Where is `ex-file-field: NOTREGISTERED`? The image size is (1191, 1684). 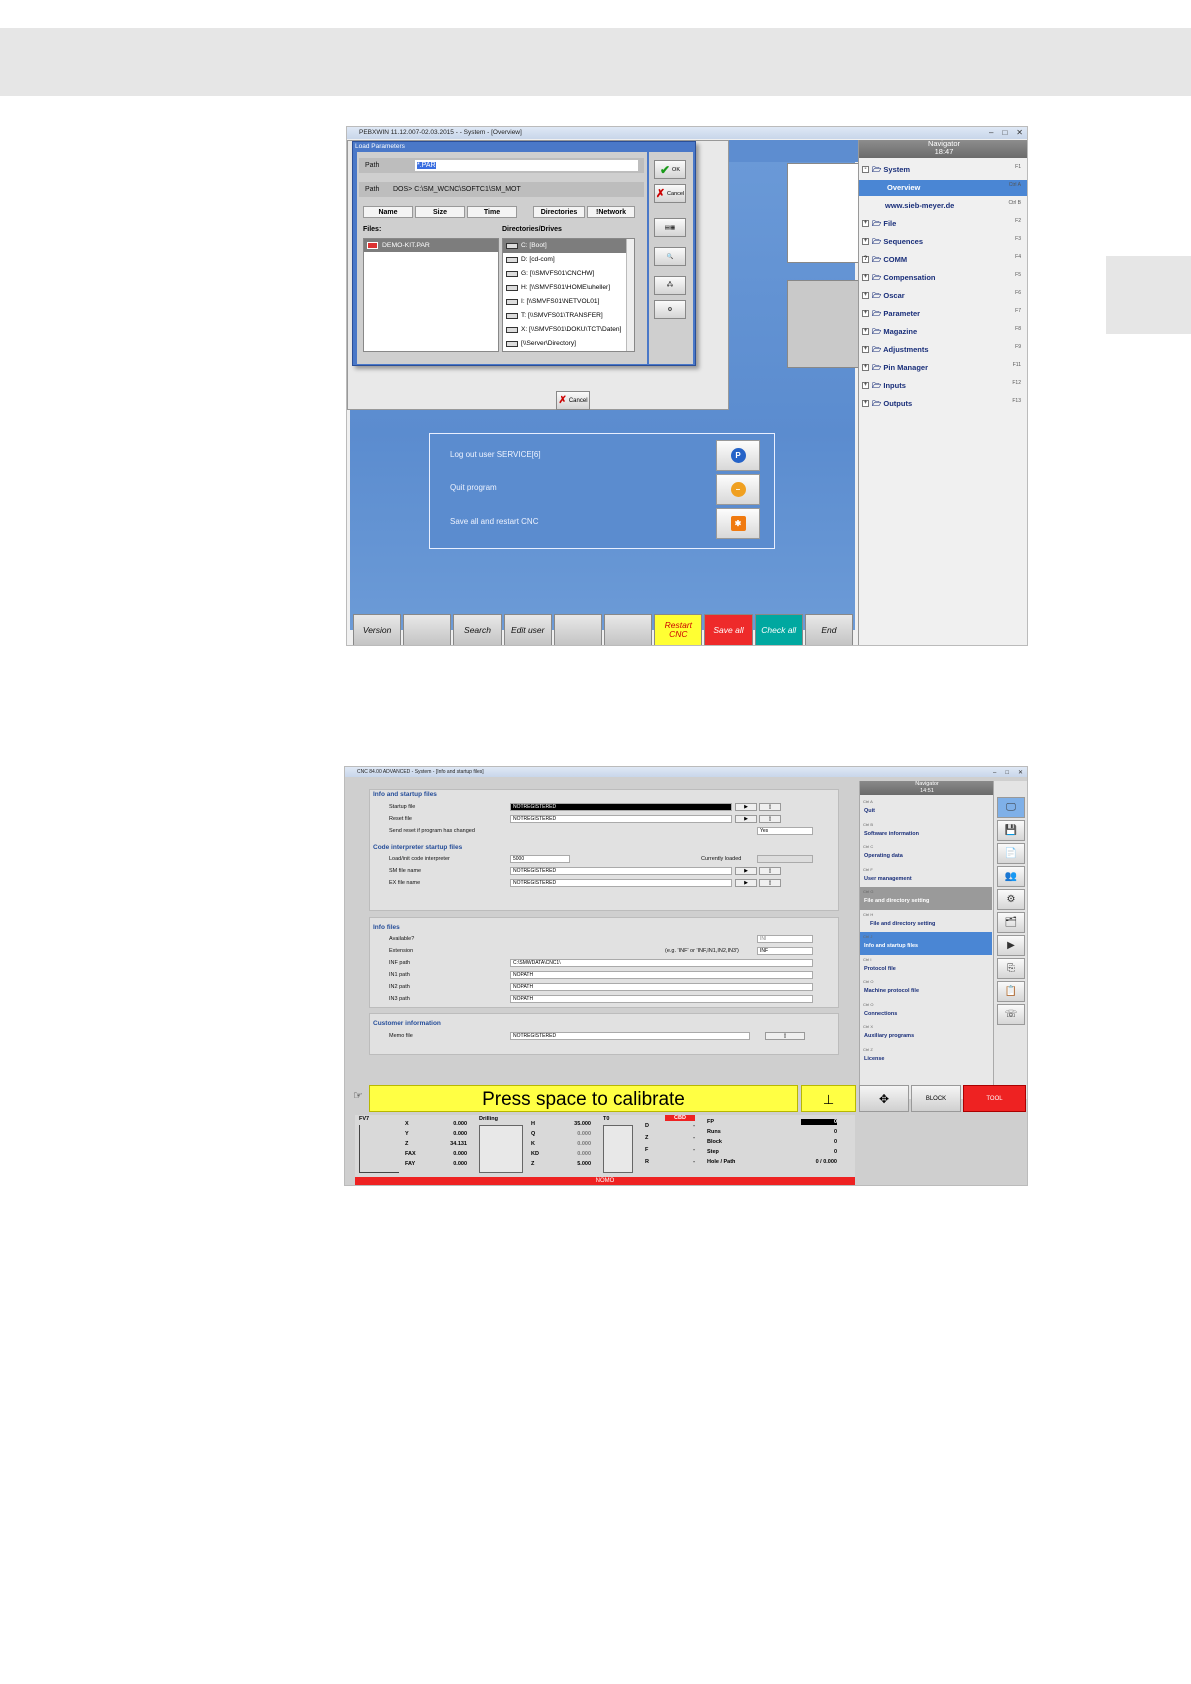 ex-file-field: NOTREGISTERED is located at coordinates (621, 883).